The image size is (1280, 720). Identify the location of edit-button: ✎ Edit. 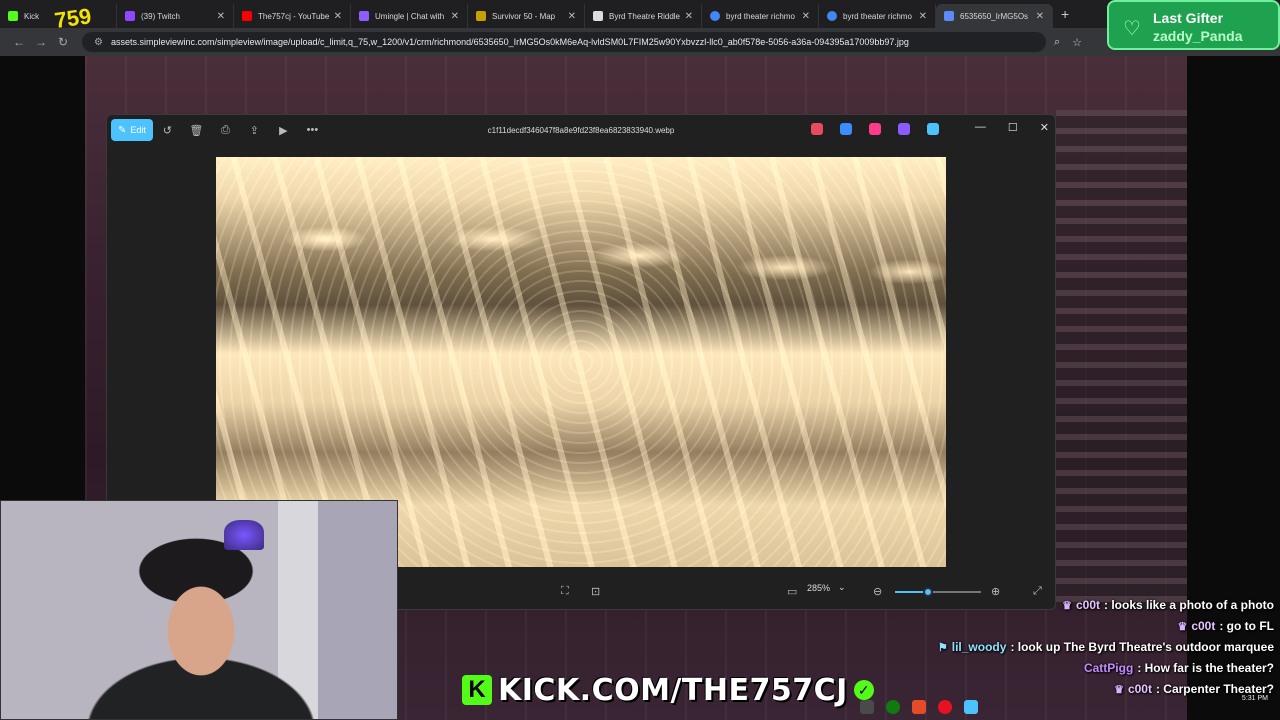
(132, 130).